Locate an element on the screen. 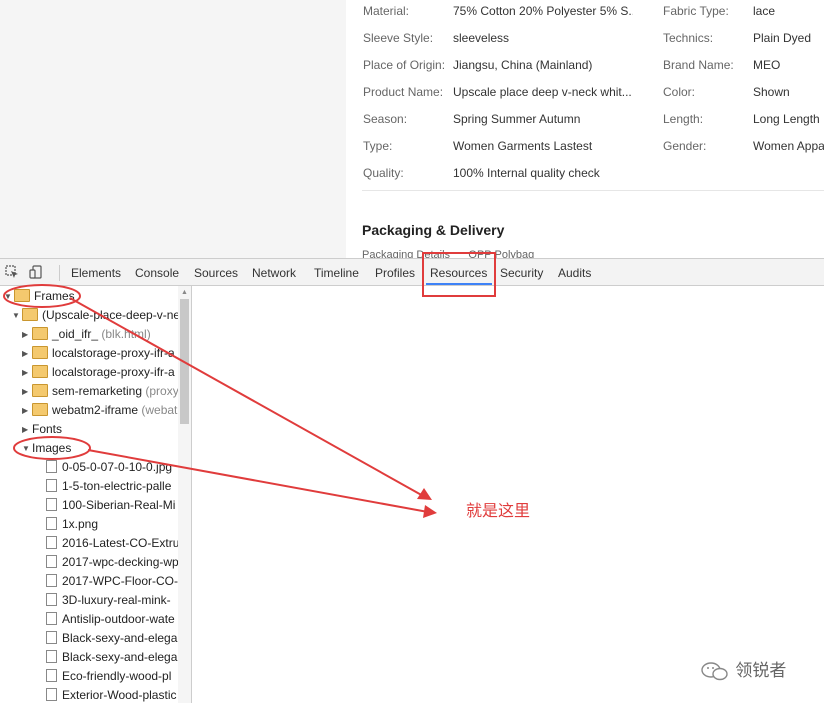  tree-image-item: Exterior-Wood-plastic is located at coordinates (111, 694).